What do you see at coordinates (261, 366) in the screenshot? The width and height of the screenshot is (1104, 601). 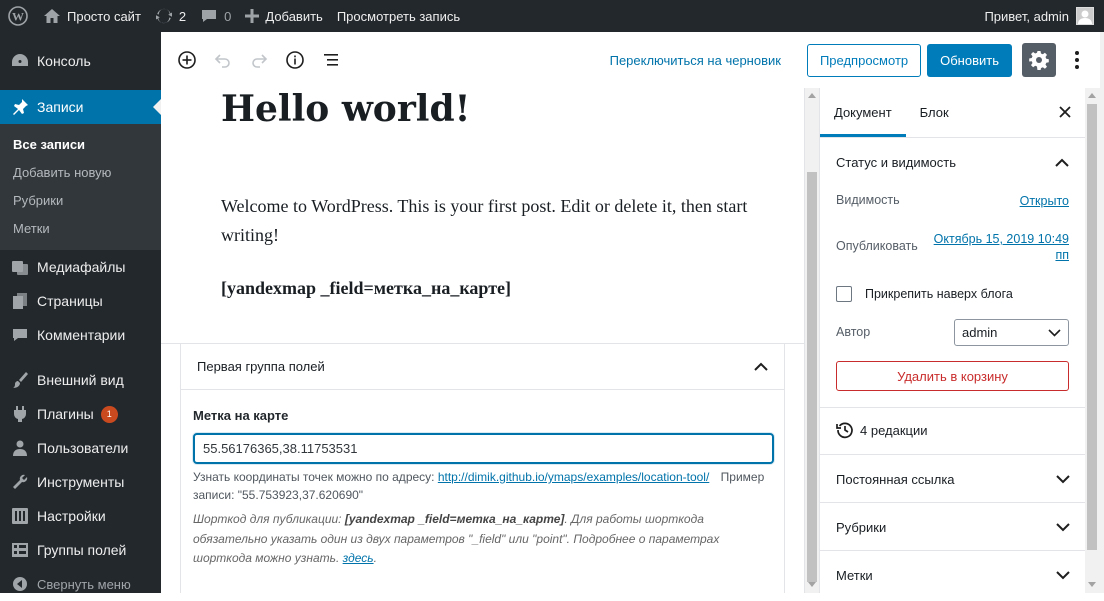 I see `metabox-title: Первая группа полей` at bounding box center [261, 366].